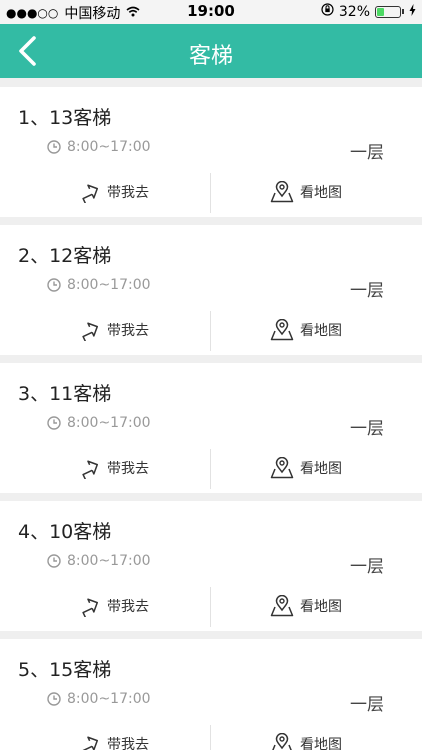 Image resolution: width=422 pixels, height=750 pixels. Describe the element at coordinates (65, 118) in the screenshot. I see `elevator-name: 1、13客梯` at that location.